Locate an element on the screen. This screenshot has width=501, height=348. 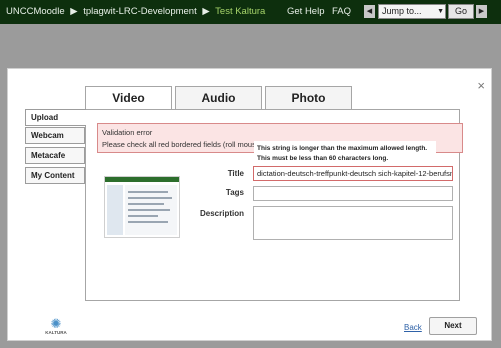
faq-link: FAQ is located at coordinates (341, 11).